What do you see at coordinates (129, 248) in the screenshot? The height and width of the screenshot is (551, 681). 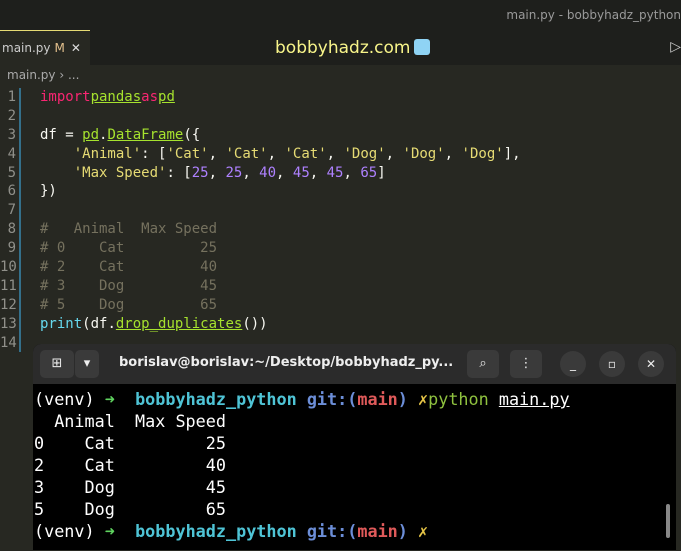 I see `code-token: # 0 Cat 25` at bounding box center [129, 248].